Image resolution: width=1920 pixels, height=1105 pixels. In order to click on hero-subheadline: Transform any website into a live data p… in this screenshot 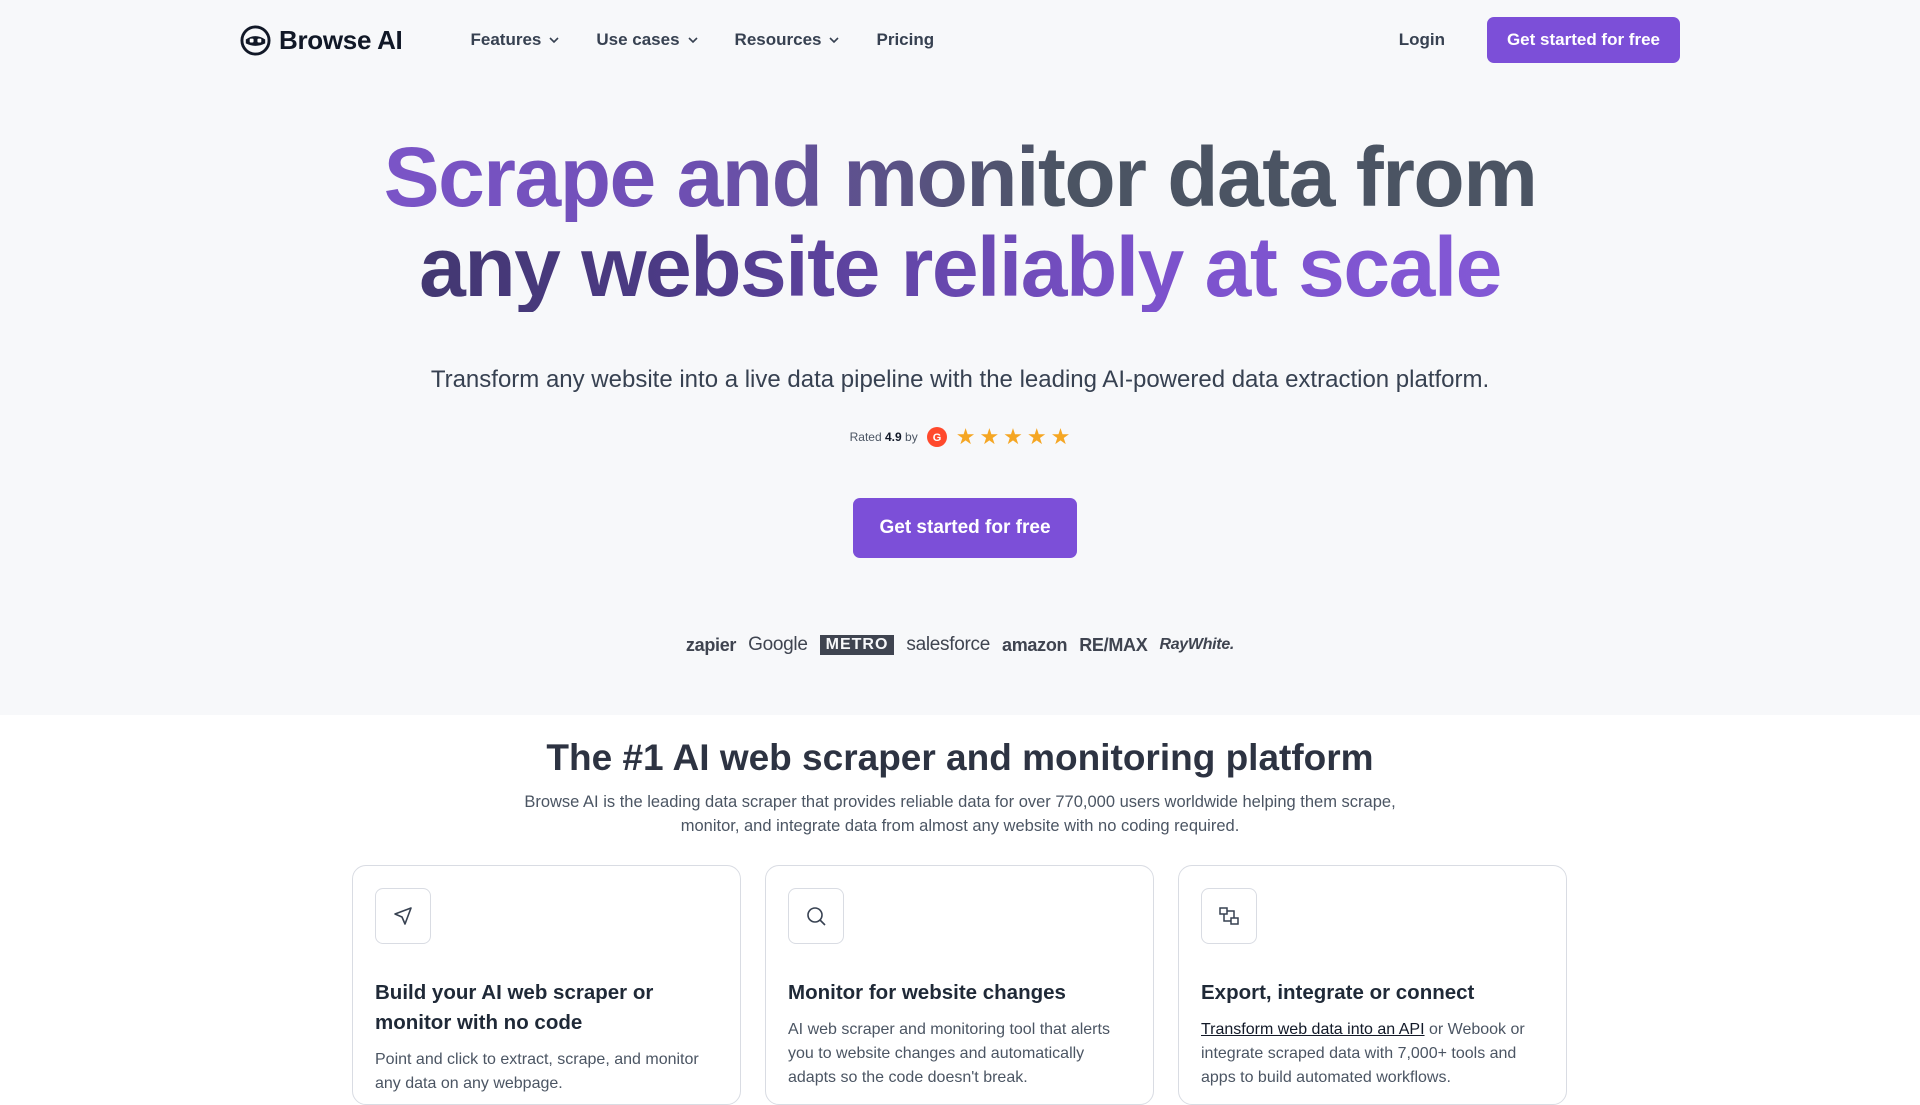, I will do `click(960, 379)`.